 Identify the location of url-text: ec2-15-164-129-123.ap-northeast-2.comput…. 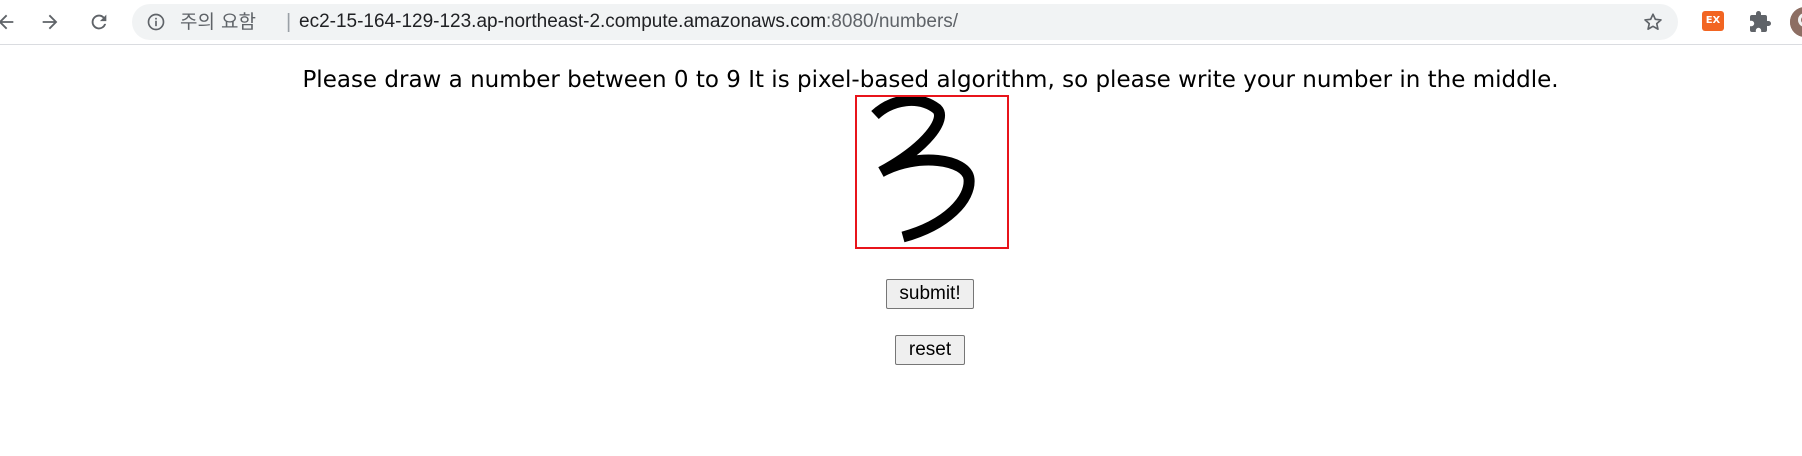
(628, 22).